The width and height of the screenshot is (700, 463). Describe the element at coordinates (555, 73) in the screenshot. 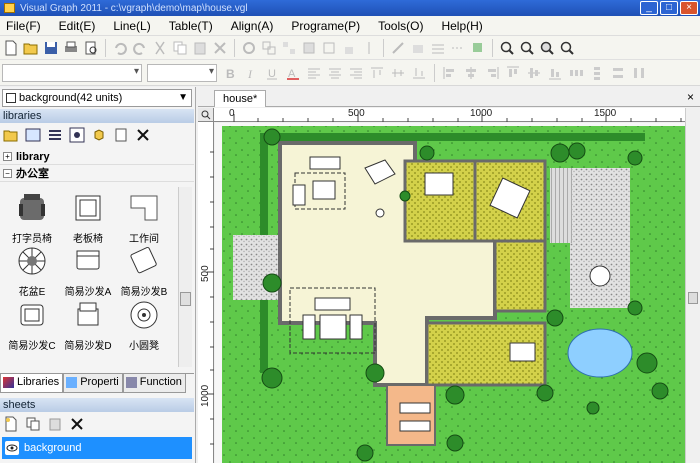

I see `obj-align-bottom-icon` at that location.